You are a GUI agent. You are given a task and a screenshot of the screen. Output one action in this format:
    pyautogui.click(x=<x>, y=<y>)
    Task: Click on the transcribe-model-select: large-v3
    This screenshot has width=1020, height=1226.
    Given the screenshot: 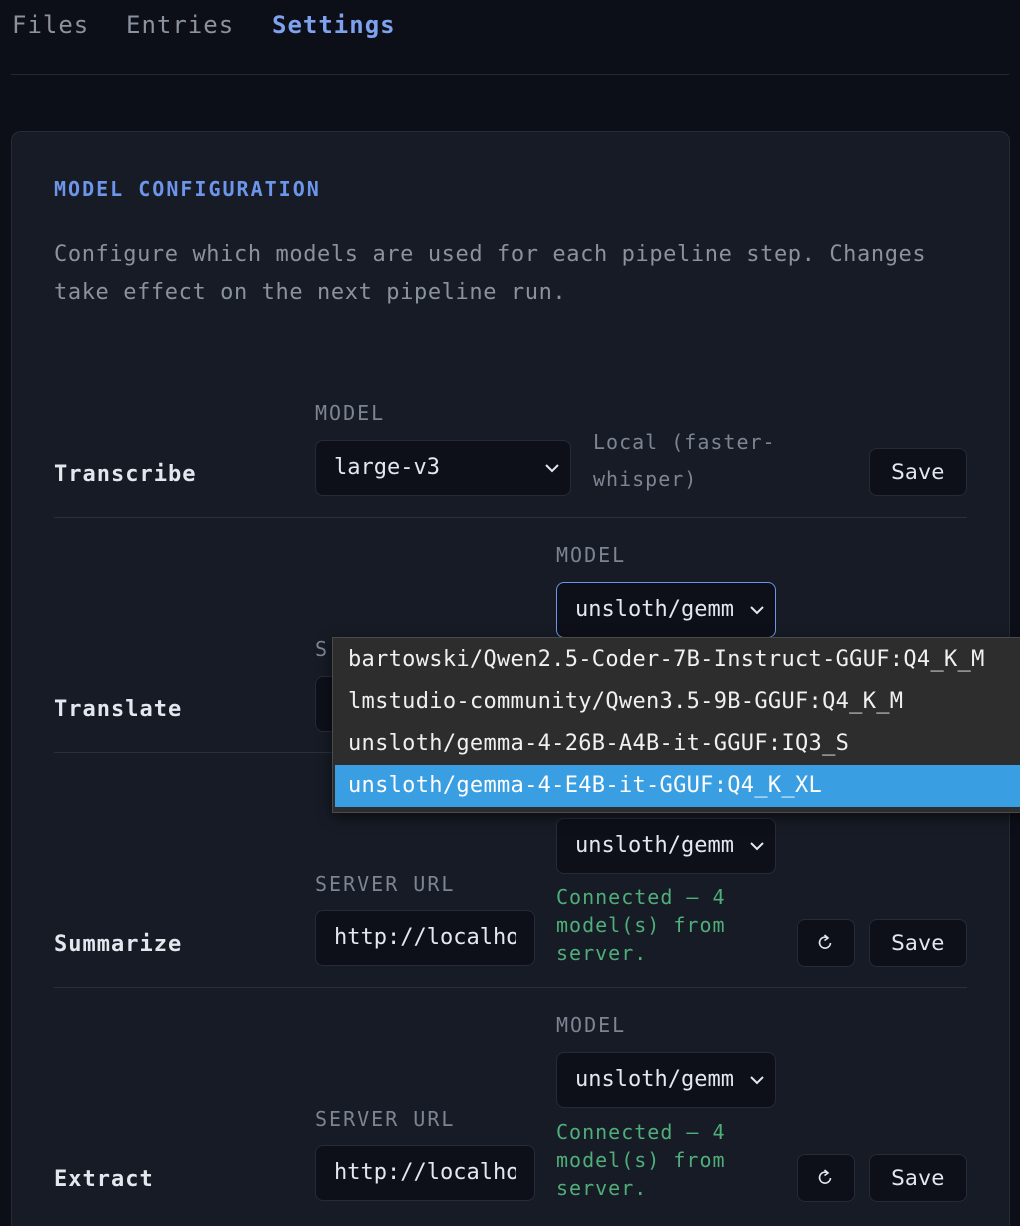 What is the action you would take?
    pyautogui.click(x=443, y=468)
    